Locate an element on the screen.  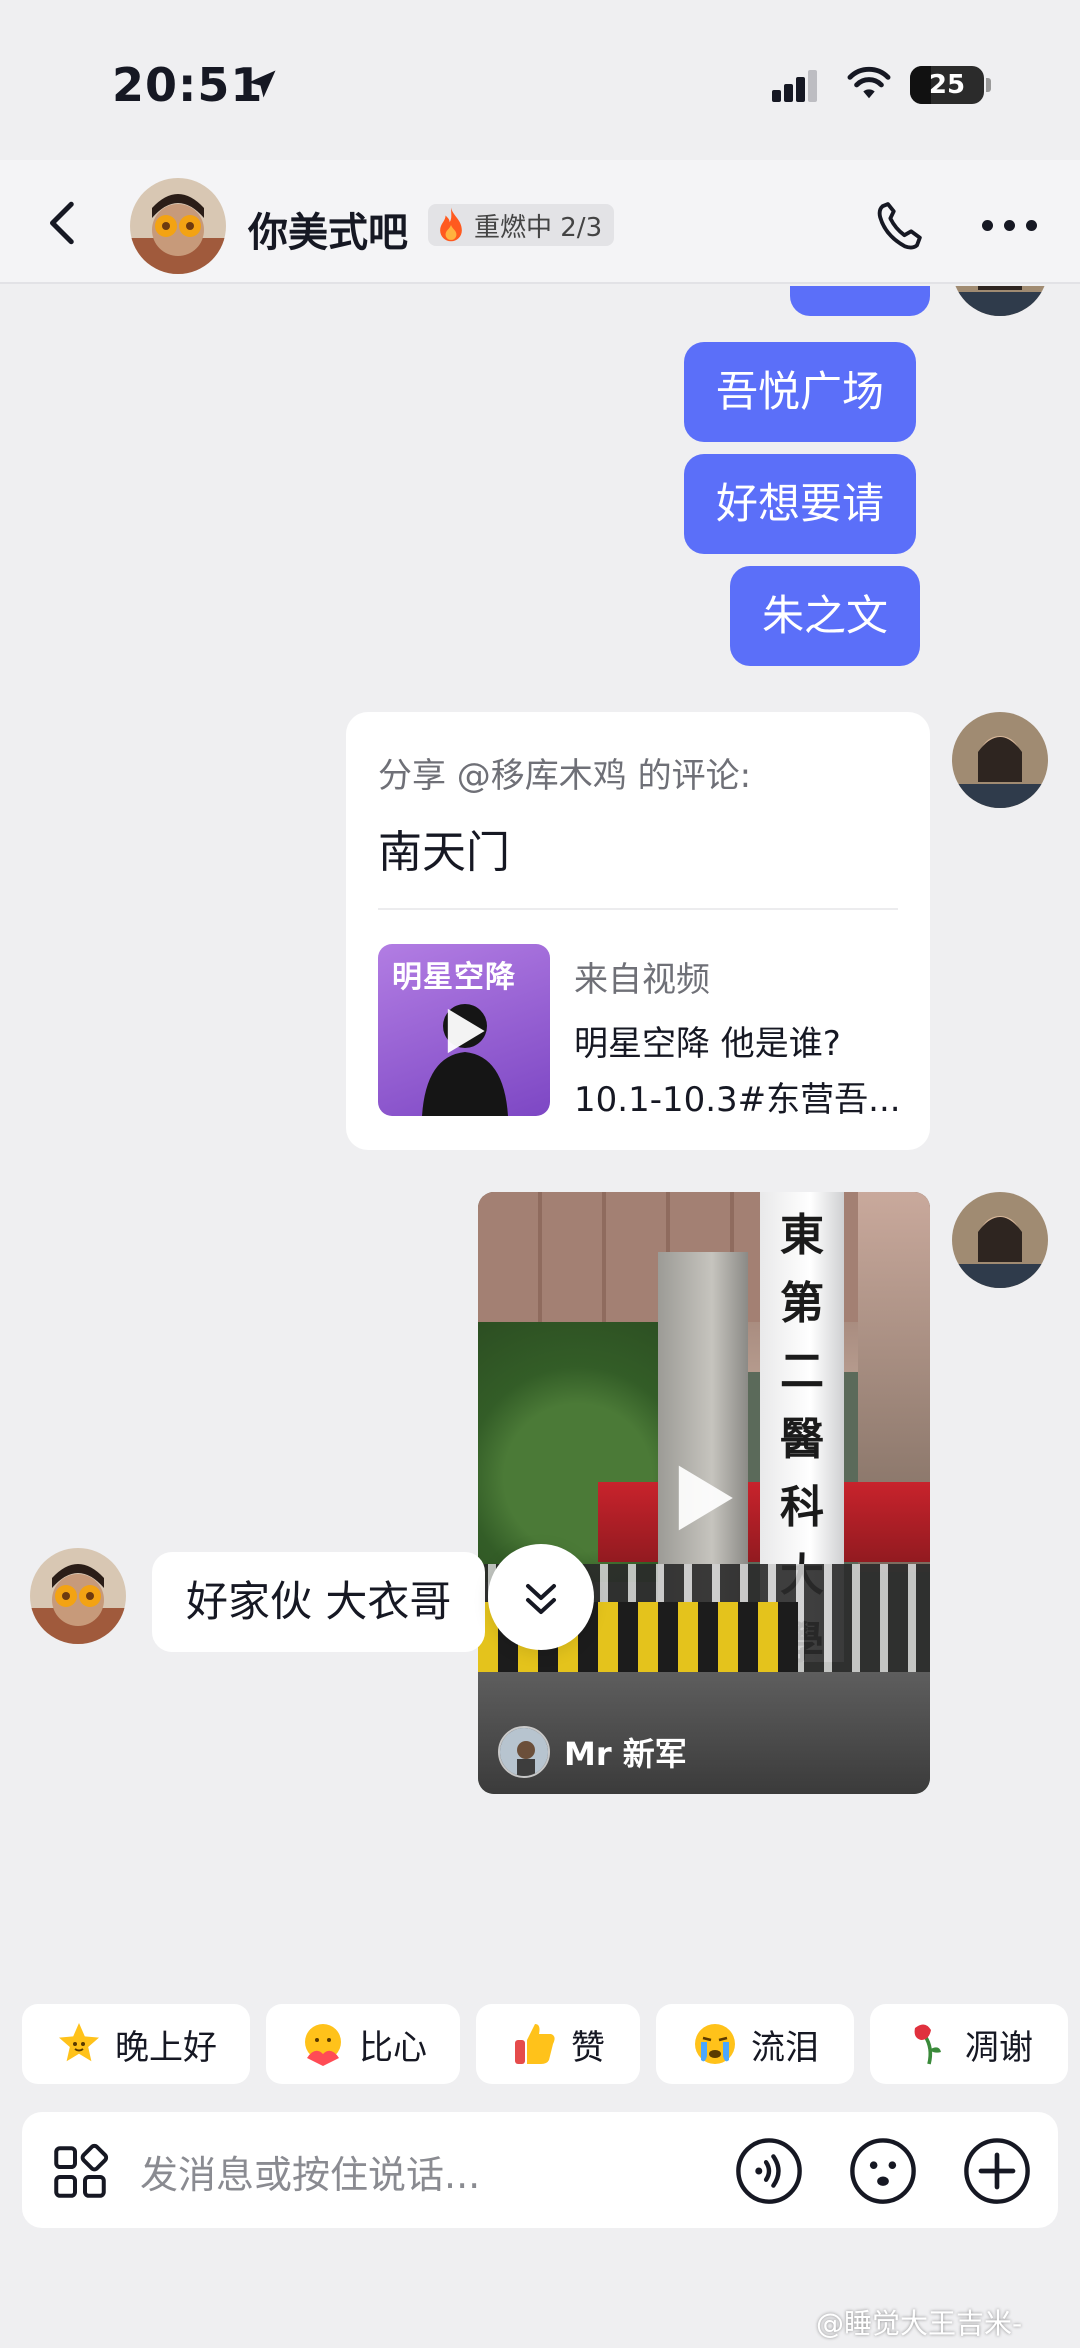
streak-text: 重燃中 2/3 is located at coordinates (538, 227).